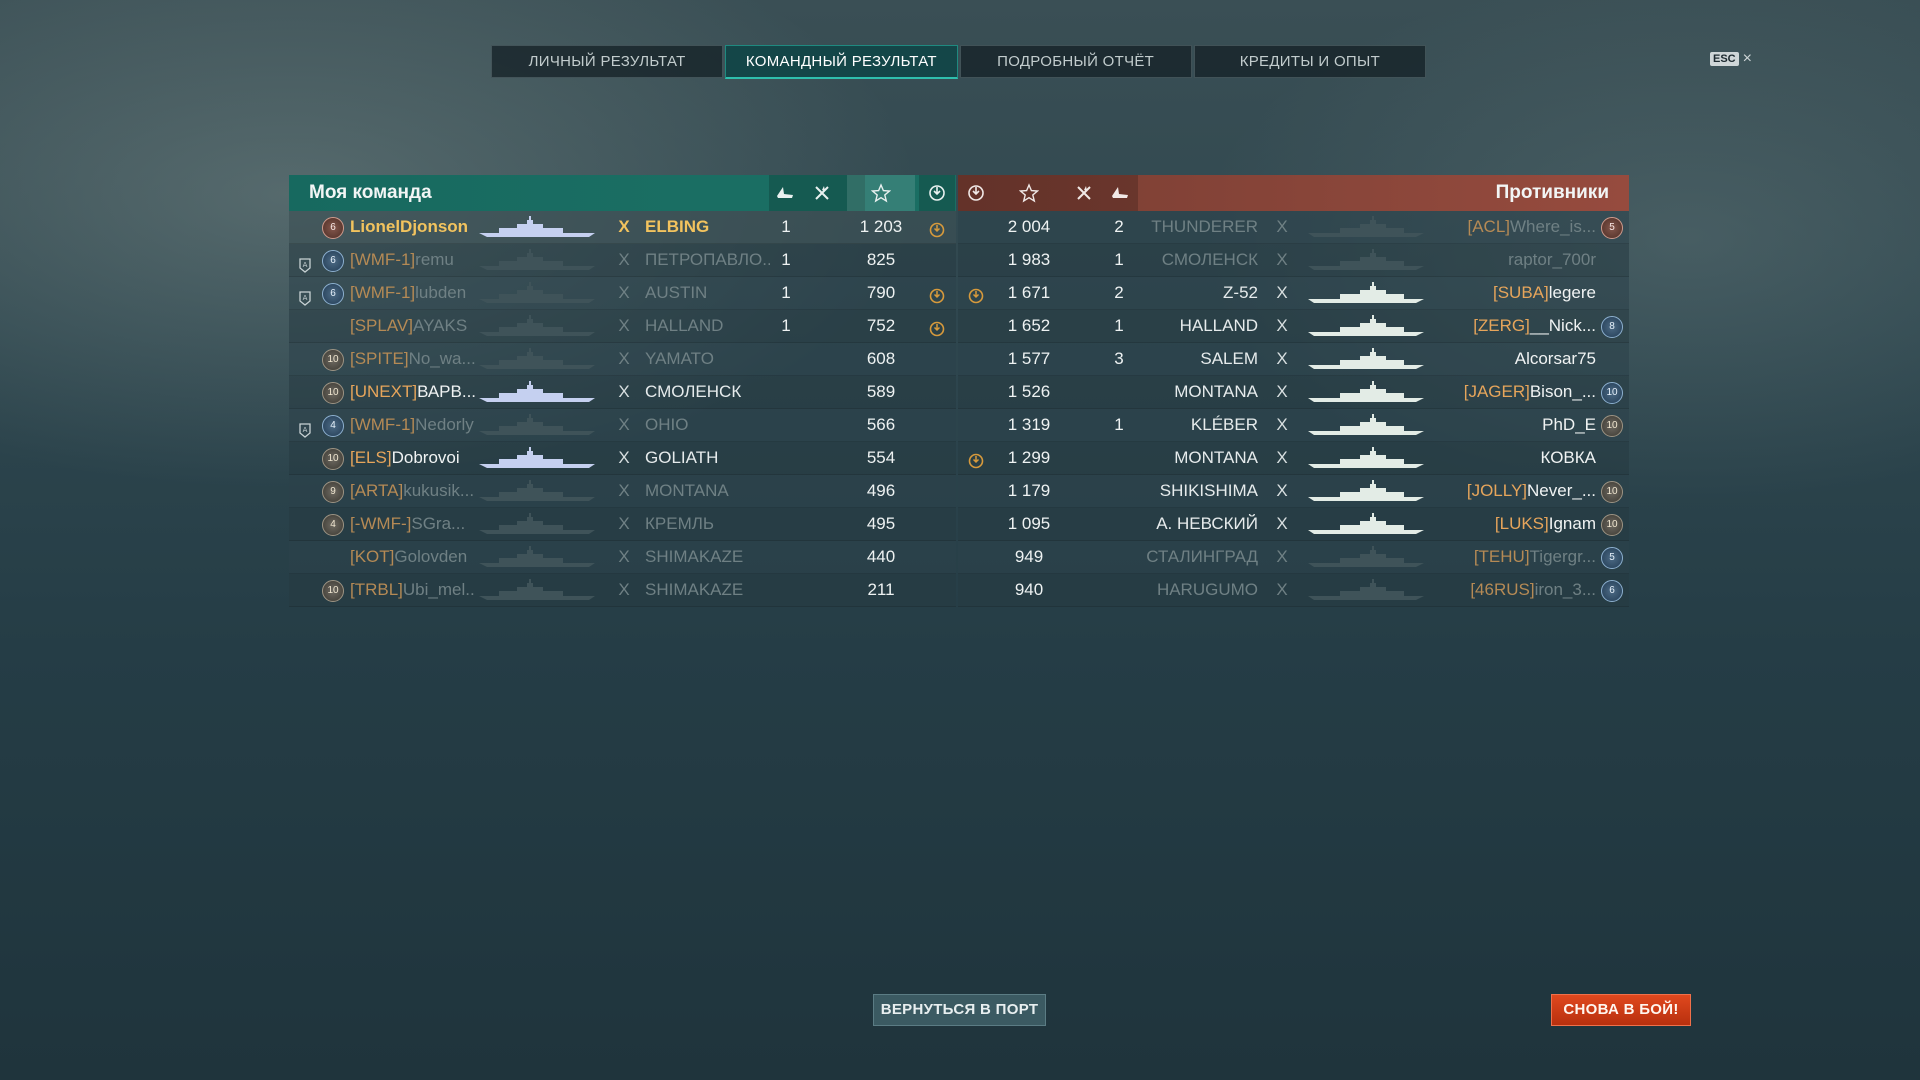  Describe the element at coordinates (1029, 556) in the screenshot. I see `base-xp-value: 949` at that location.